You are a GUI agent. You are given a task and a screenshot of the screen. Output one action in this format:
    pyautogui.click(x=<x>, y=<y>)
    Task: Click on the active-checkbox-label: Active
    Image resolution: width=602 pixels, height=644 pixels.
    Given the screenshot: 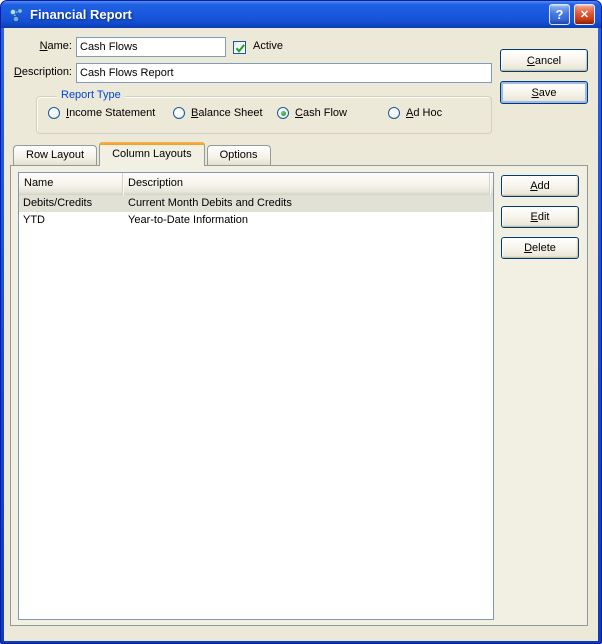 What is the action you would take?
    pyautogui.click(x=268, y=46)
    